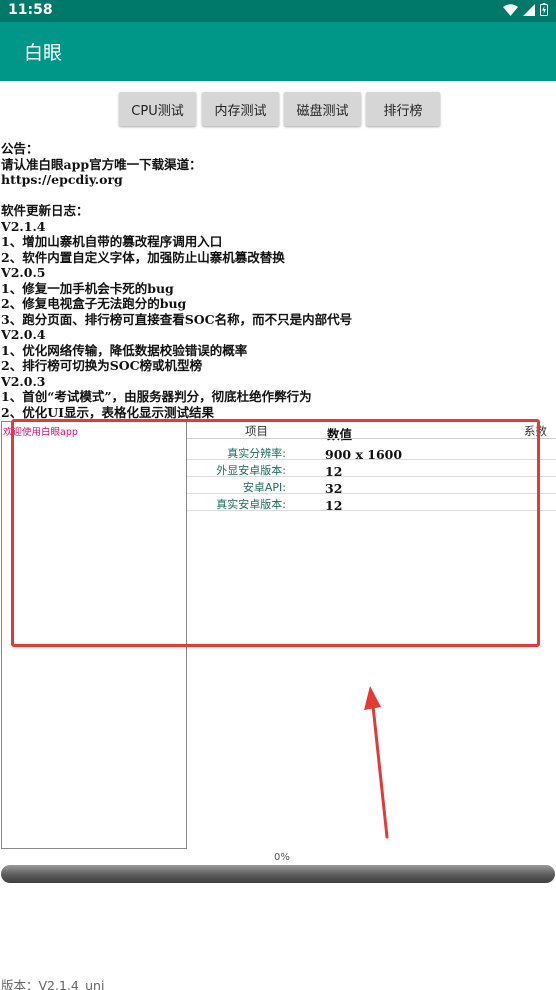  Describe the element at coordinates (143, 257) in the screenshot. I see `notice-line: 2、软件内置自定义字体，加强防止山寨机篡改替换` at that location.